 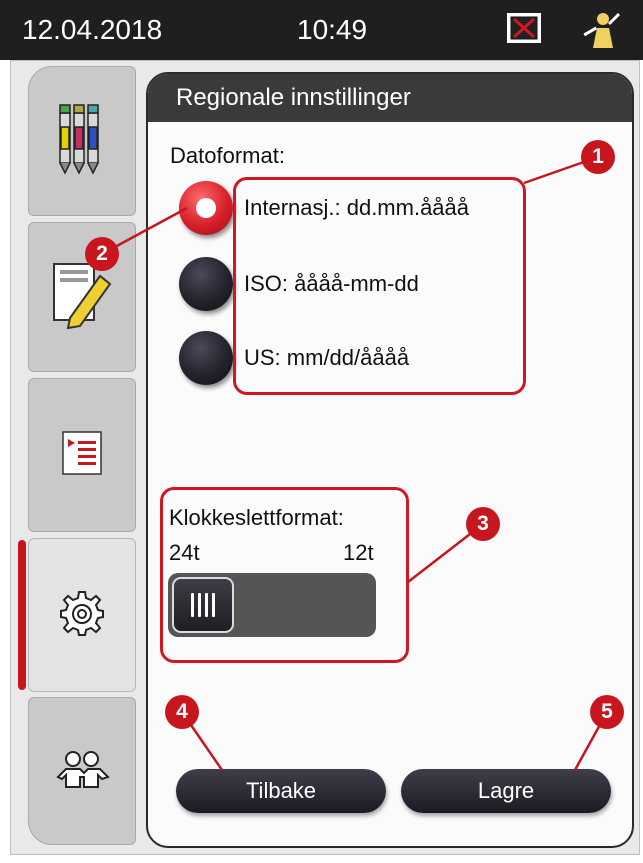 I want to click on error-x-icon, so click(x=524, y=28).